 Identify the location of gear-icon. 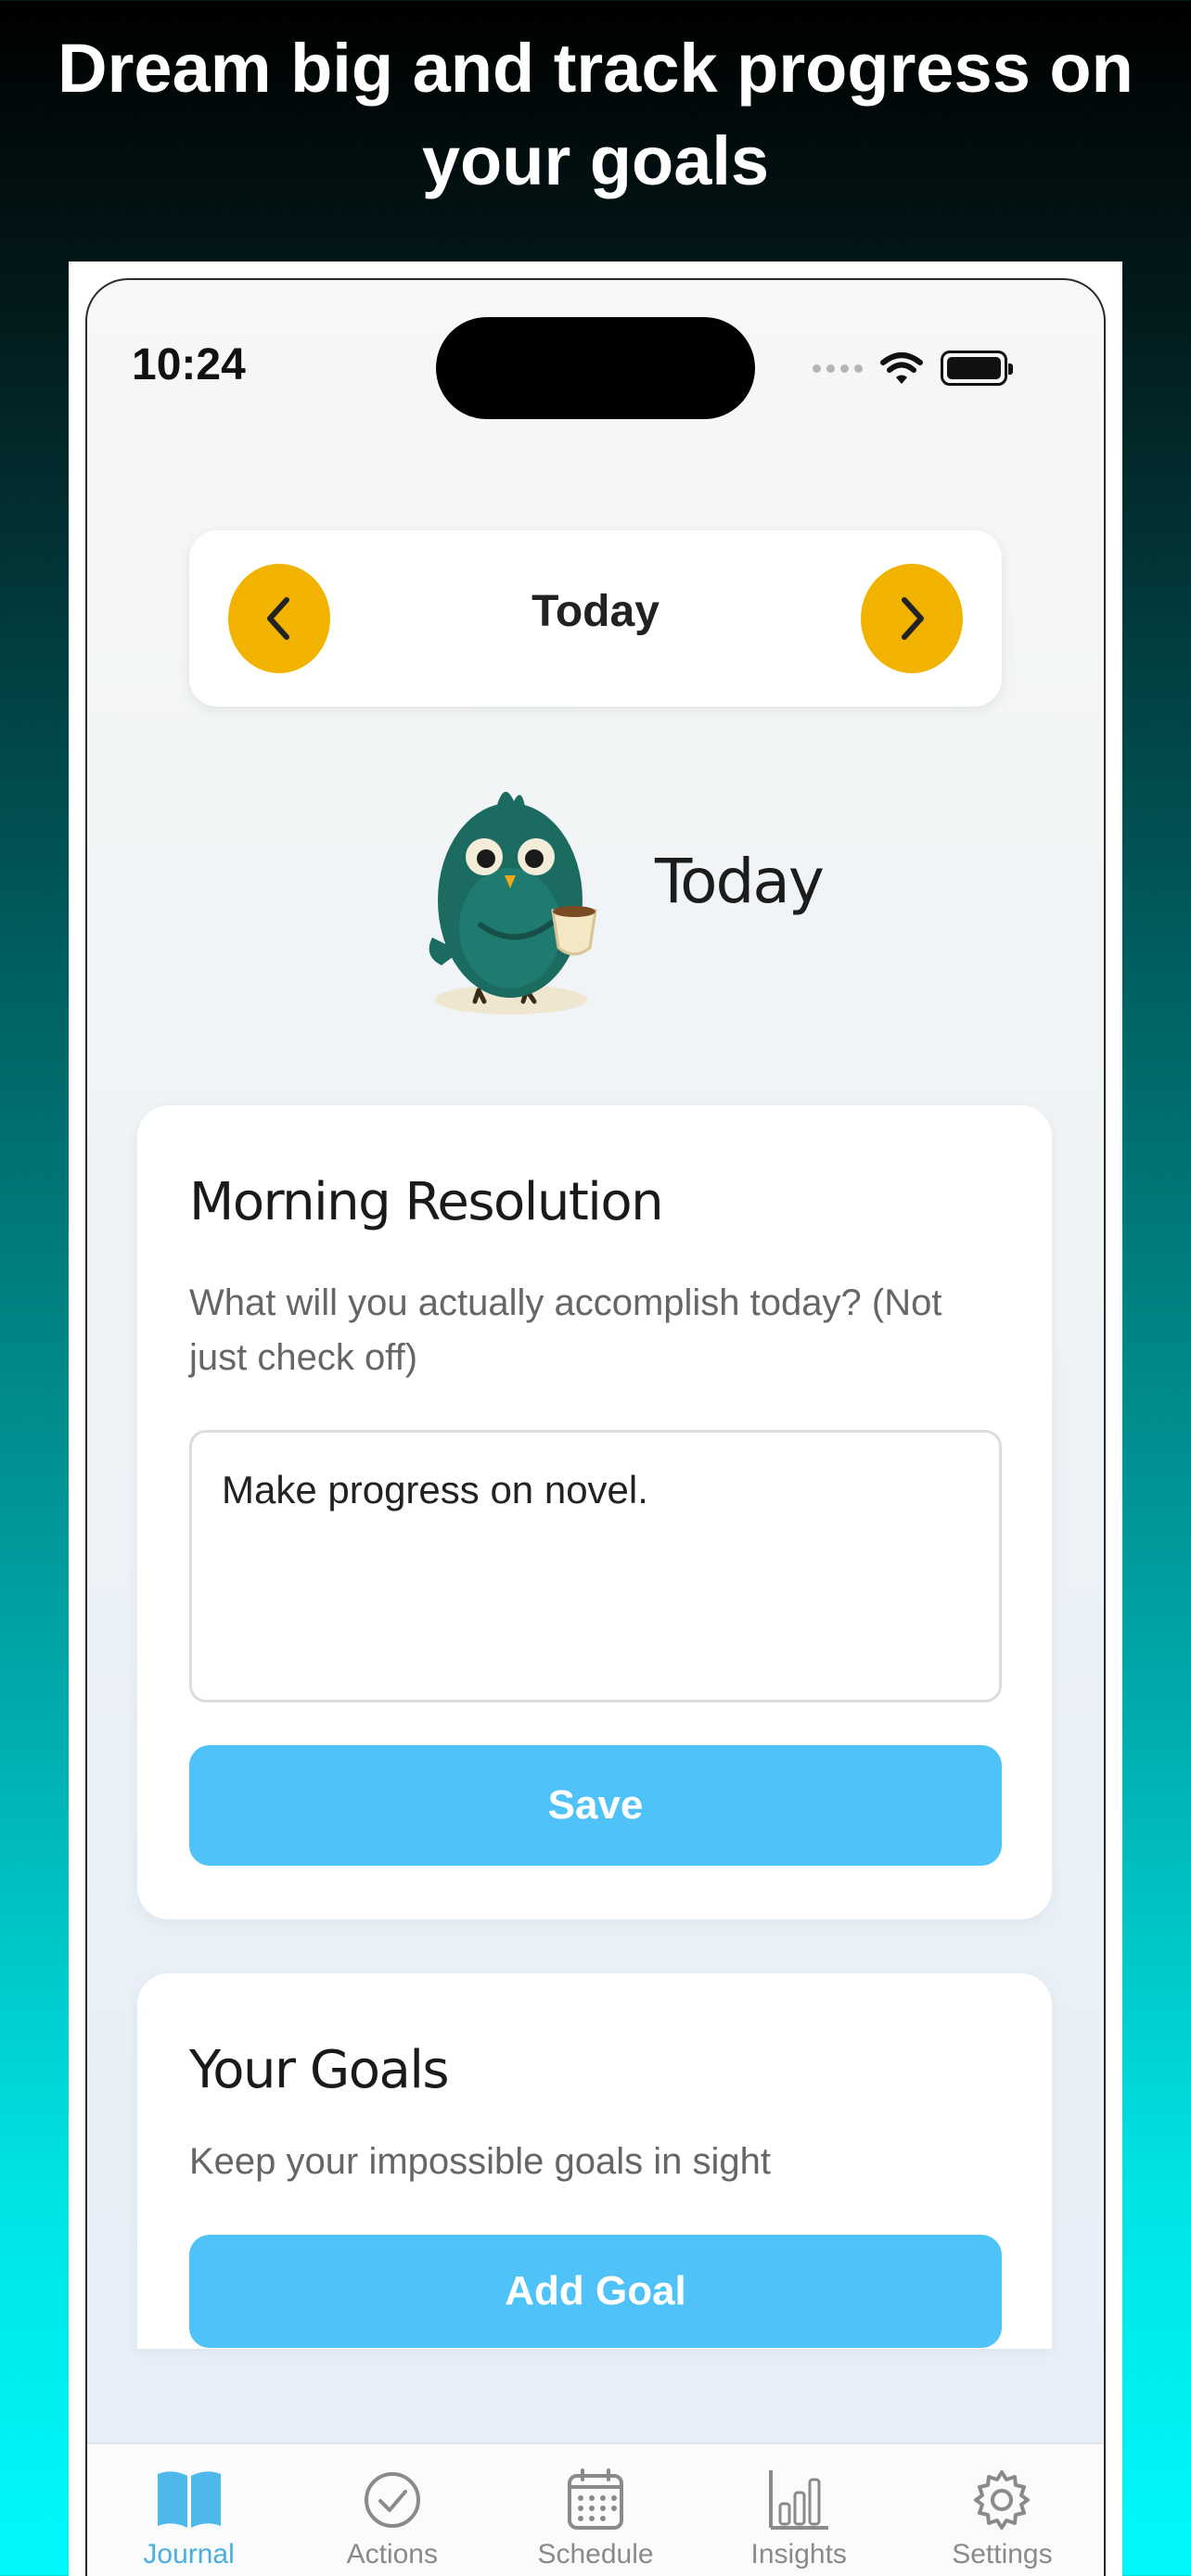
(1003, 2500).